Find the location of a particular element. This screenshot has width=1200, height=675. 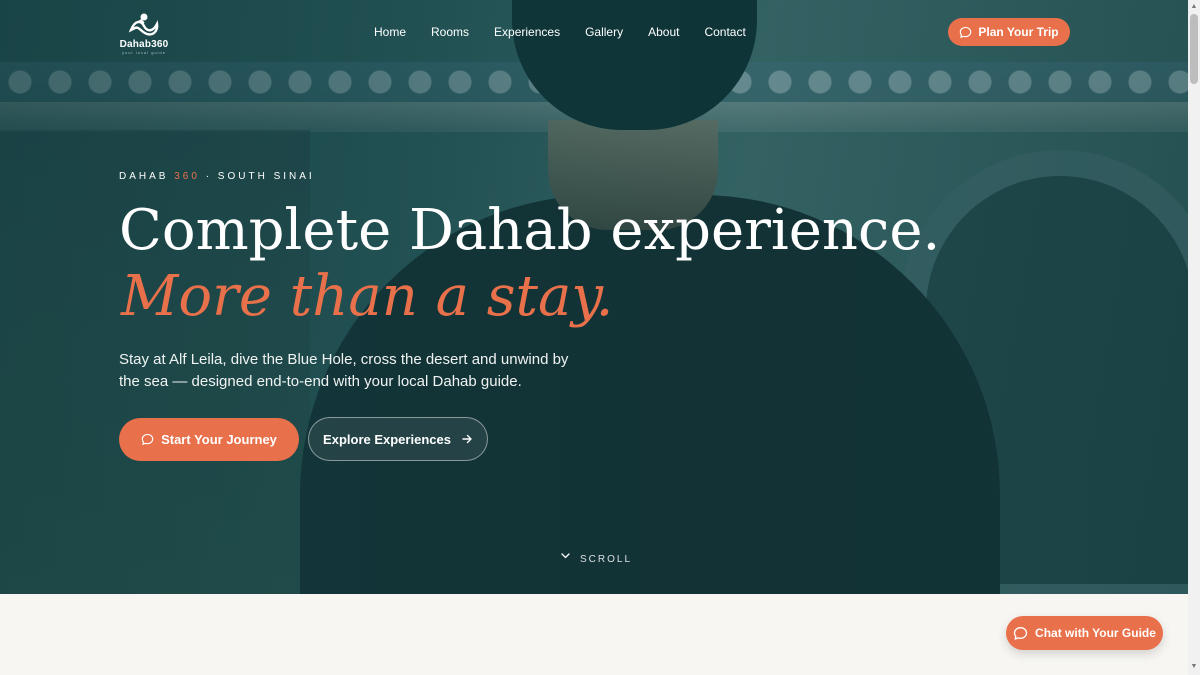

eyebrow-prefix: DAHAB is located at coordinates (144, 176).